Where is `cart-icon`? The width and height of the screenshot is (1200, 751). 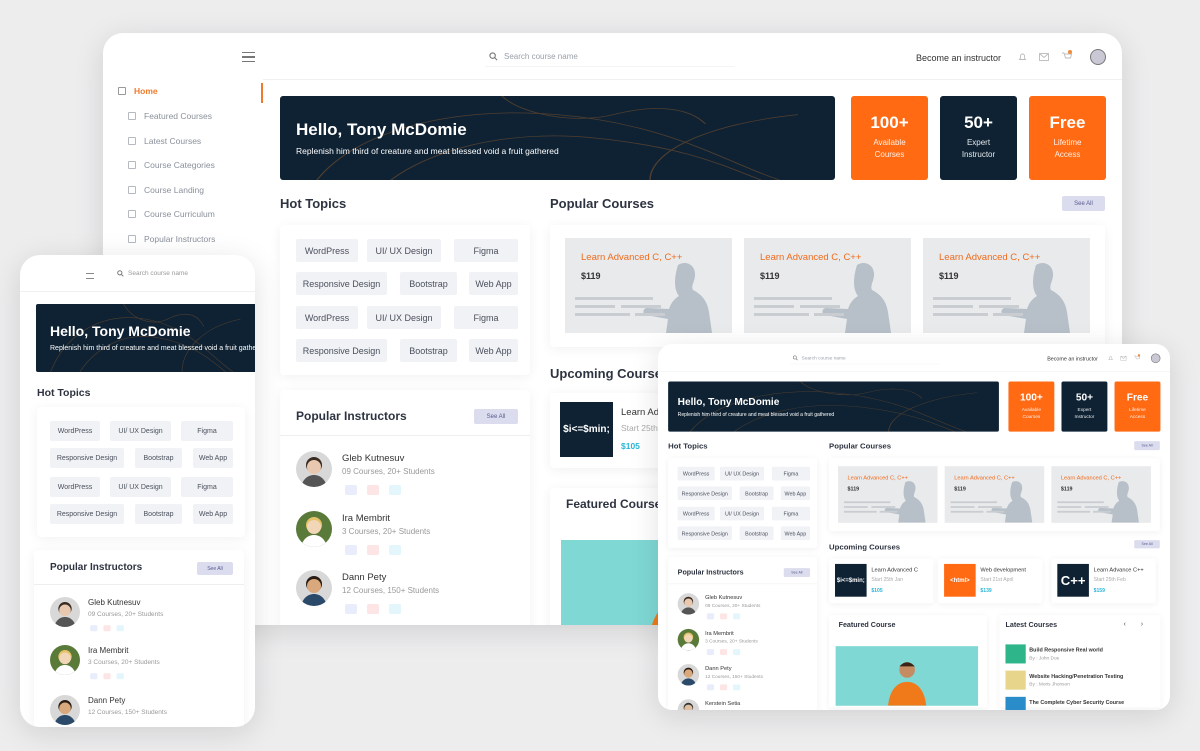 cart-icon is located at coordinates (1137, 357).